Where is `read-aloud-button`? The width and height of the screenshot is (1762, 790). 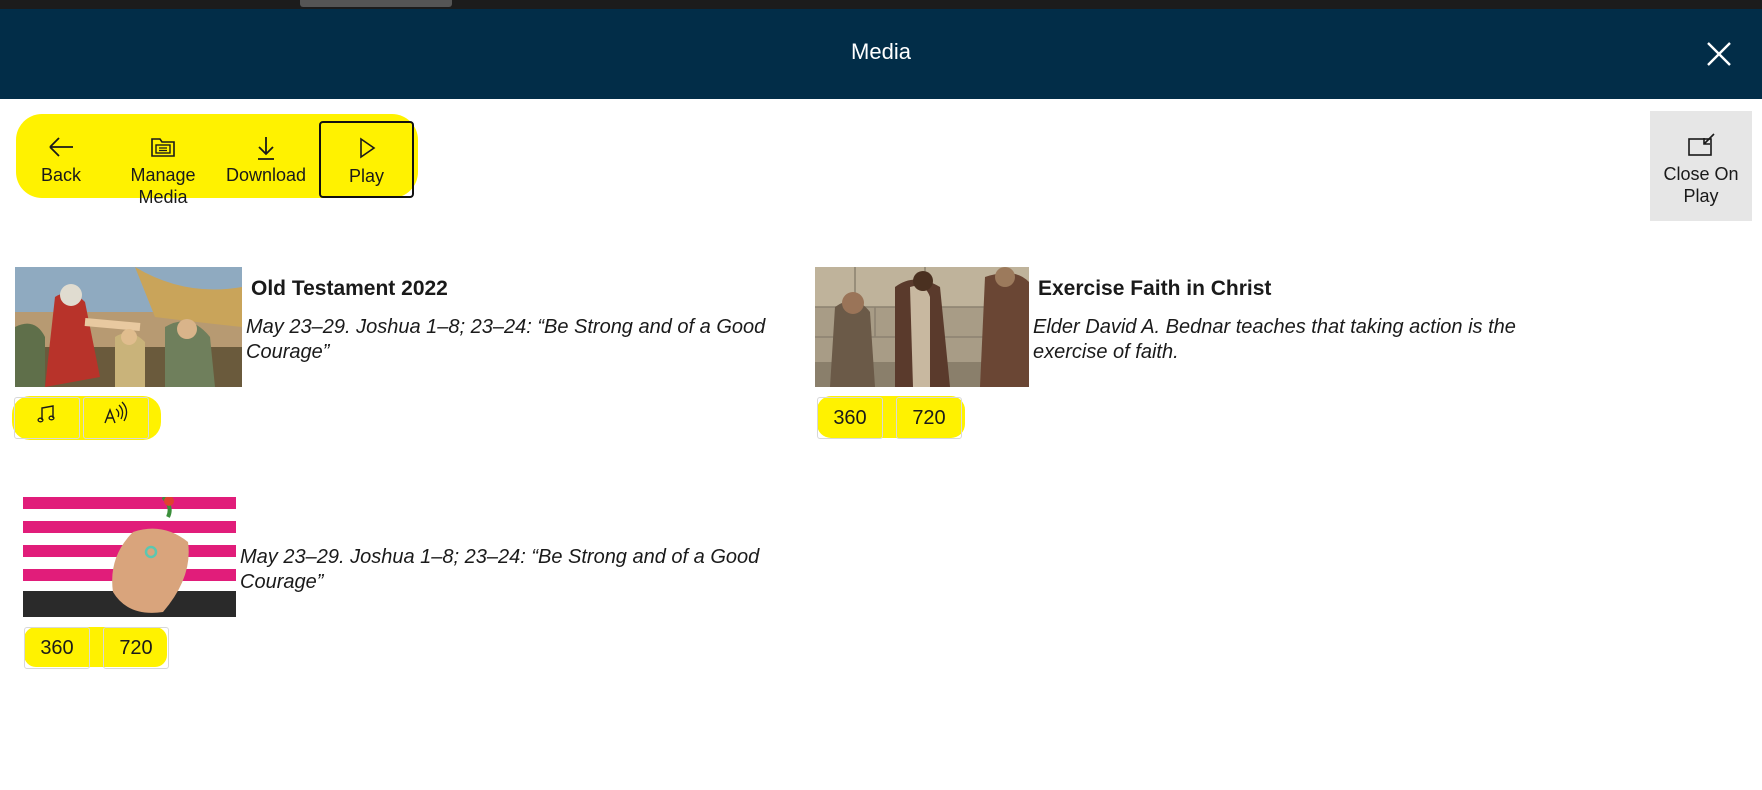 read-aloud-button is located at coordinates (116, 418).